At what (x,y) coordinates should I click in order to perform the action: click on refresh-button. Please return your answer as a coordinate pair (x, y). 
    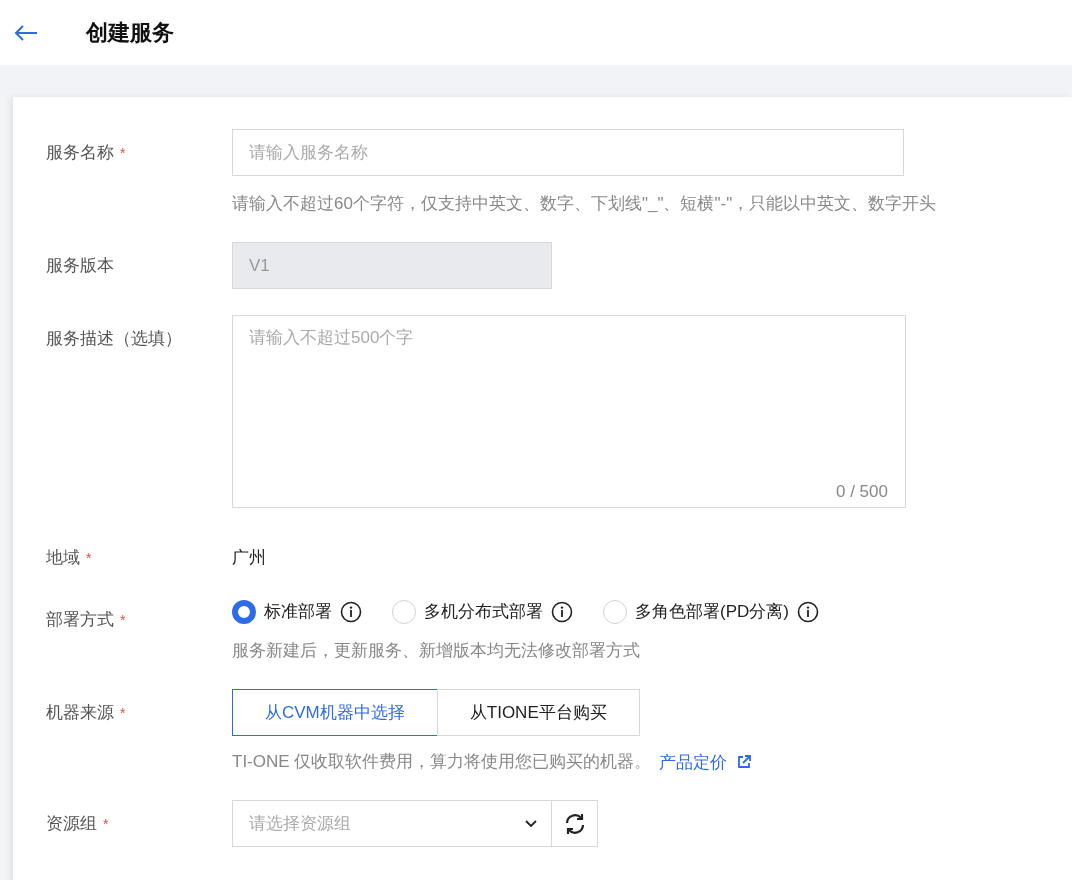
    Looking at the image, I should click on (575, 823).